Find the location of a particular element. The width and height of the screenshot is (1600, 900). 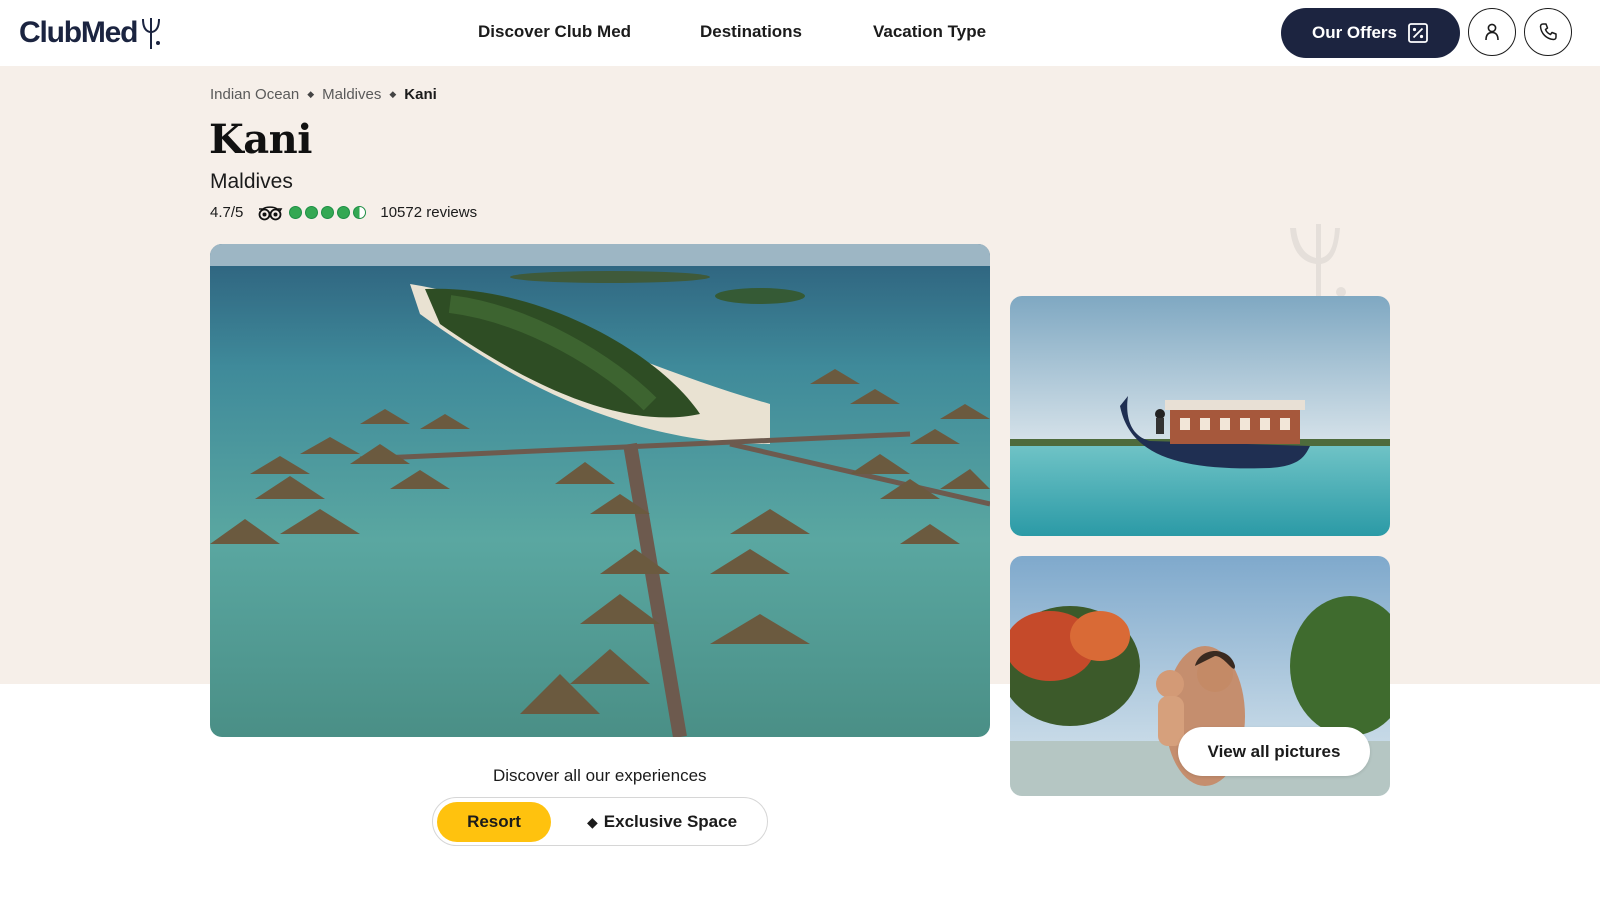

user-icon is located at coordinates (1492, 32).